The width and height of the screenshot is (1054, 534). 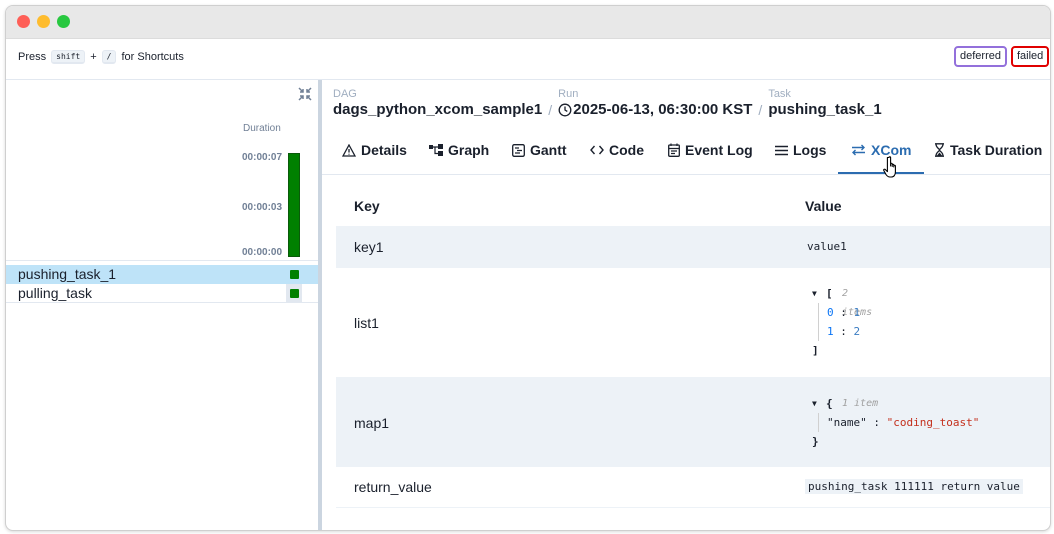 I want to click on tab-event-log: Event Log, so click(x=710, y=150).